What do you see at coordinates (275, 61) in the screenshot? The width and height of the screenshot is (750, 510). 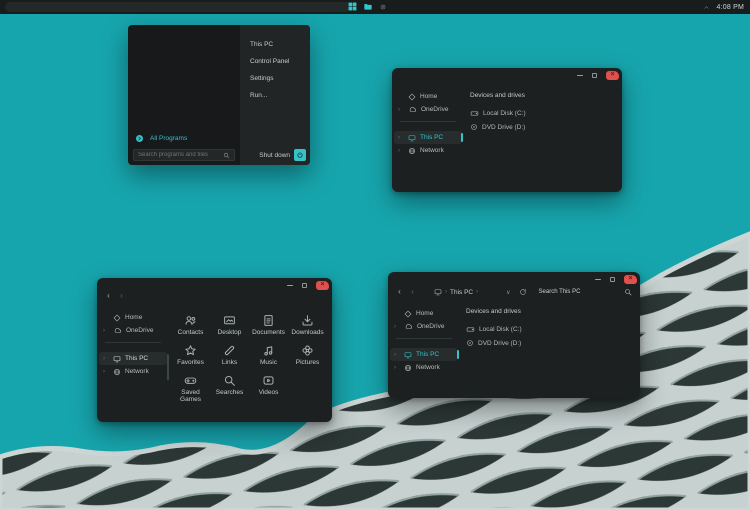 I see `start-menu-item-control-panel: Control Panel` at bounding box center [275, 61].